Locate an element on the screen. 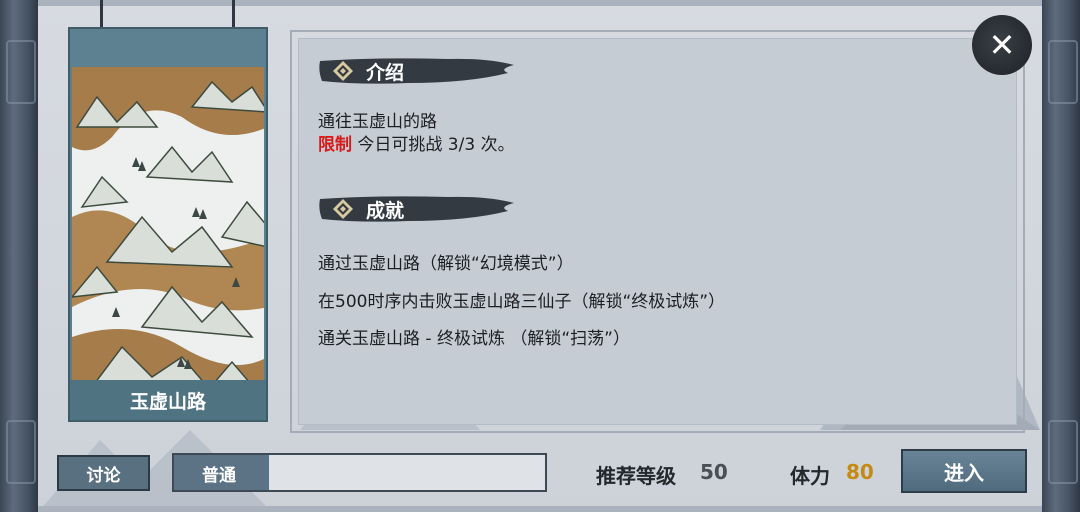 This screenshot has width=1080, height=512. intro-section-header: 介绍 is located at coordinates (417, 71).